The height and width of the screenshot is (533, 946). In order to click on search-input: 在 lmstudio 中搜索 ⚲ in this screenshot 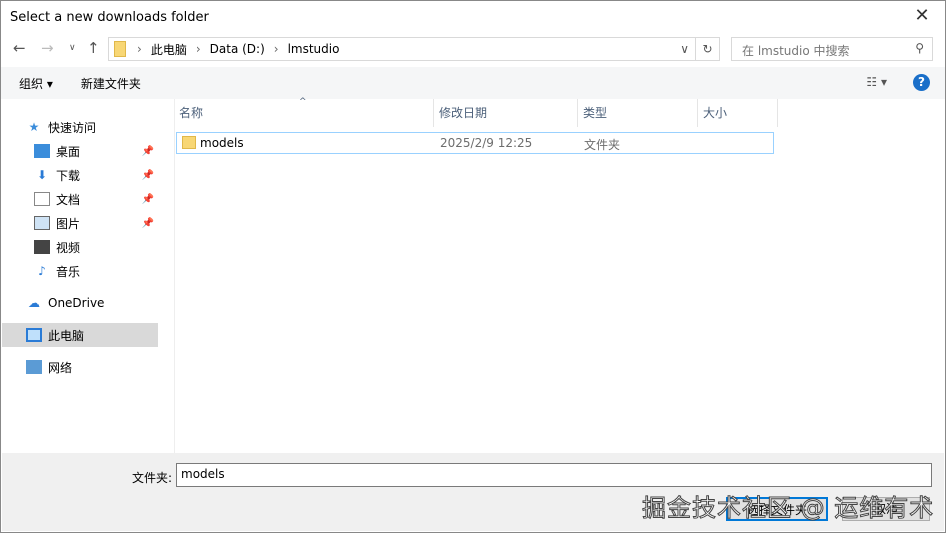, I will do `click(832, 49)`.